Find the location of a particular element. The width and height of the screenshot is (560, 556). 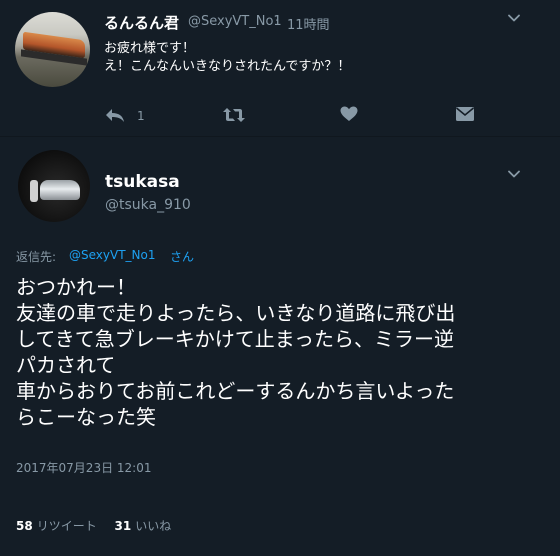

tweet1-display-name: るんるん君 is located at coordinates (141, 22).